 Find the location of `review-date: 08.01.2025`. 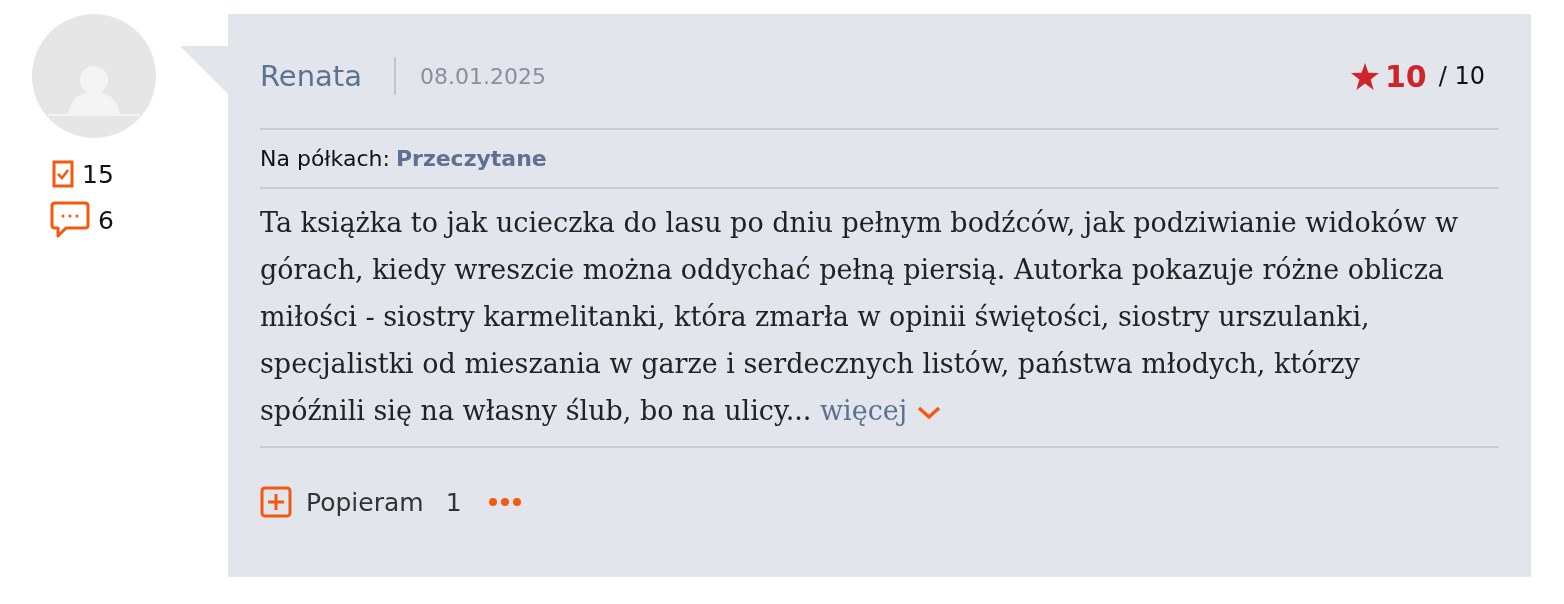

review-date: 08.01.2025 is located at coordinates (483, 76).